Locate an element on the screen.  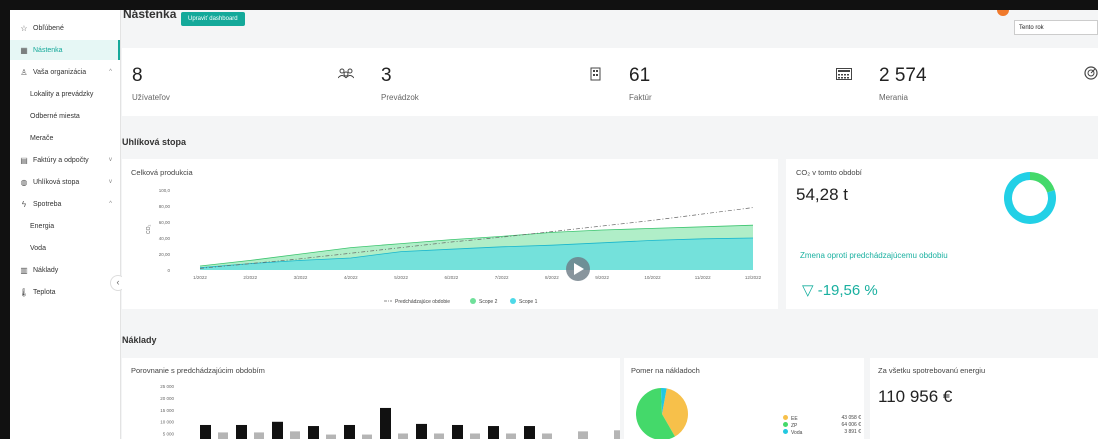
page-title: Nástenka is located at coordinates (150, 15).